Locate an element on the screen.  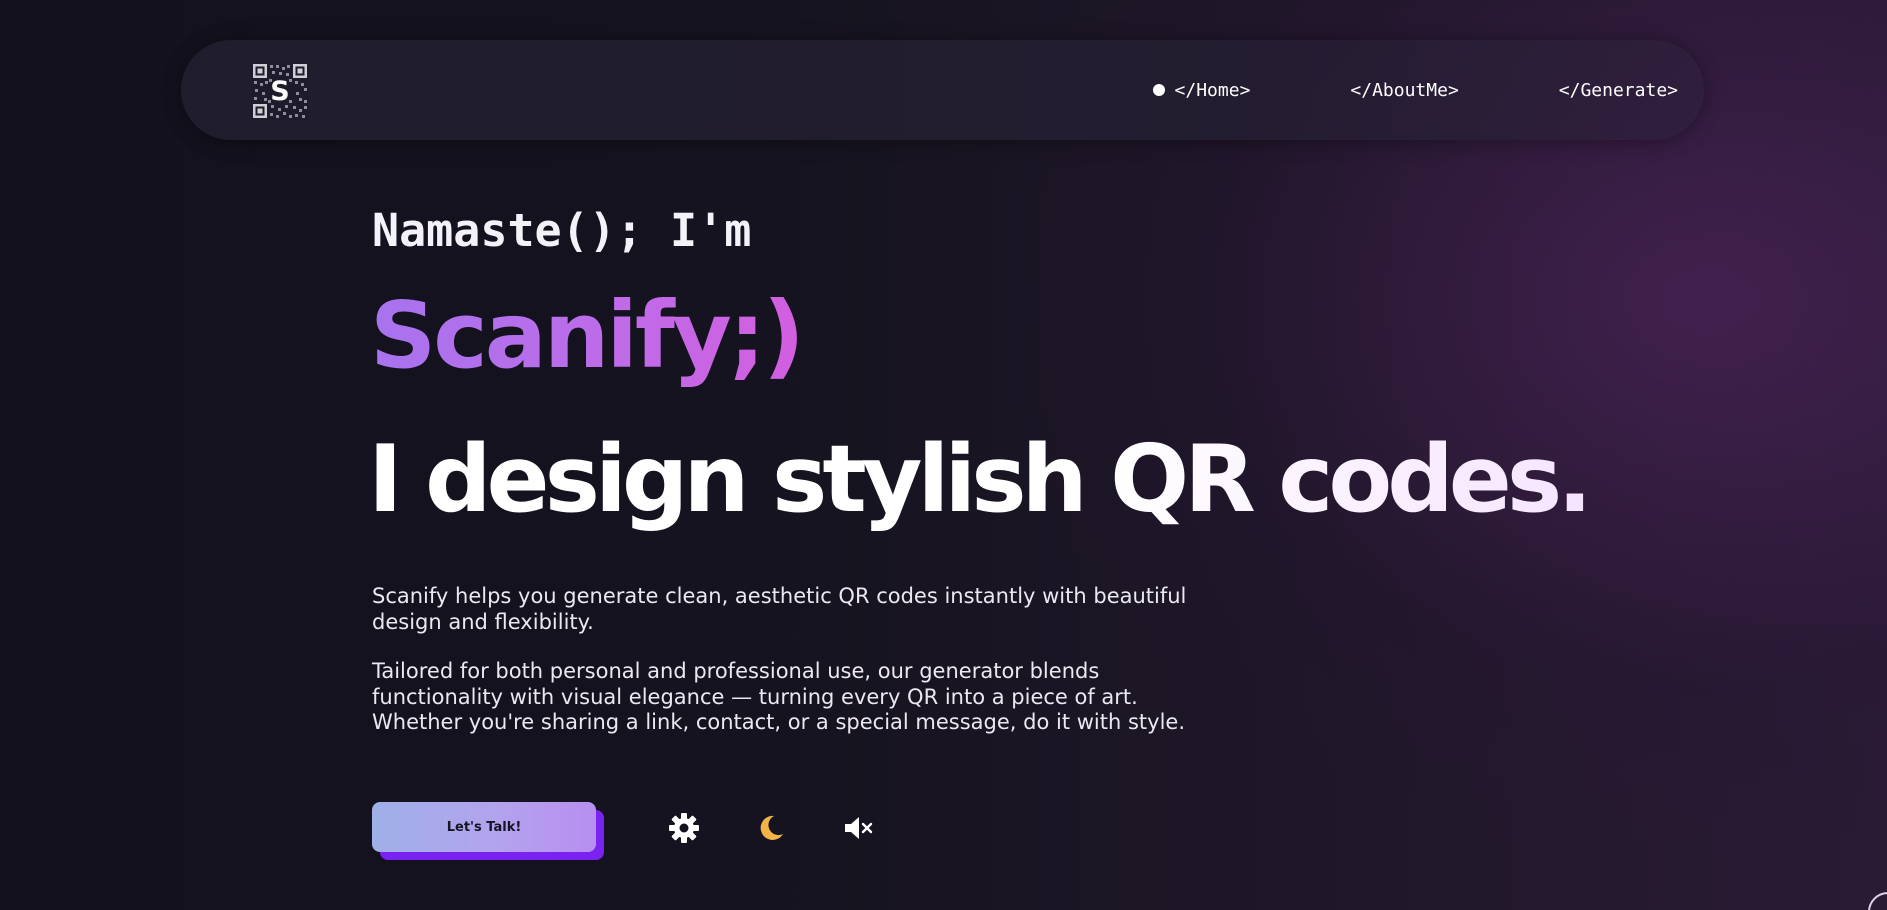
nav-home-label: </Home> is located at coordinates (1212, 90).